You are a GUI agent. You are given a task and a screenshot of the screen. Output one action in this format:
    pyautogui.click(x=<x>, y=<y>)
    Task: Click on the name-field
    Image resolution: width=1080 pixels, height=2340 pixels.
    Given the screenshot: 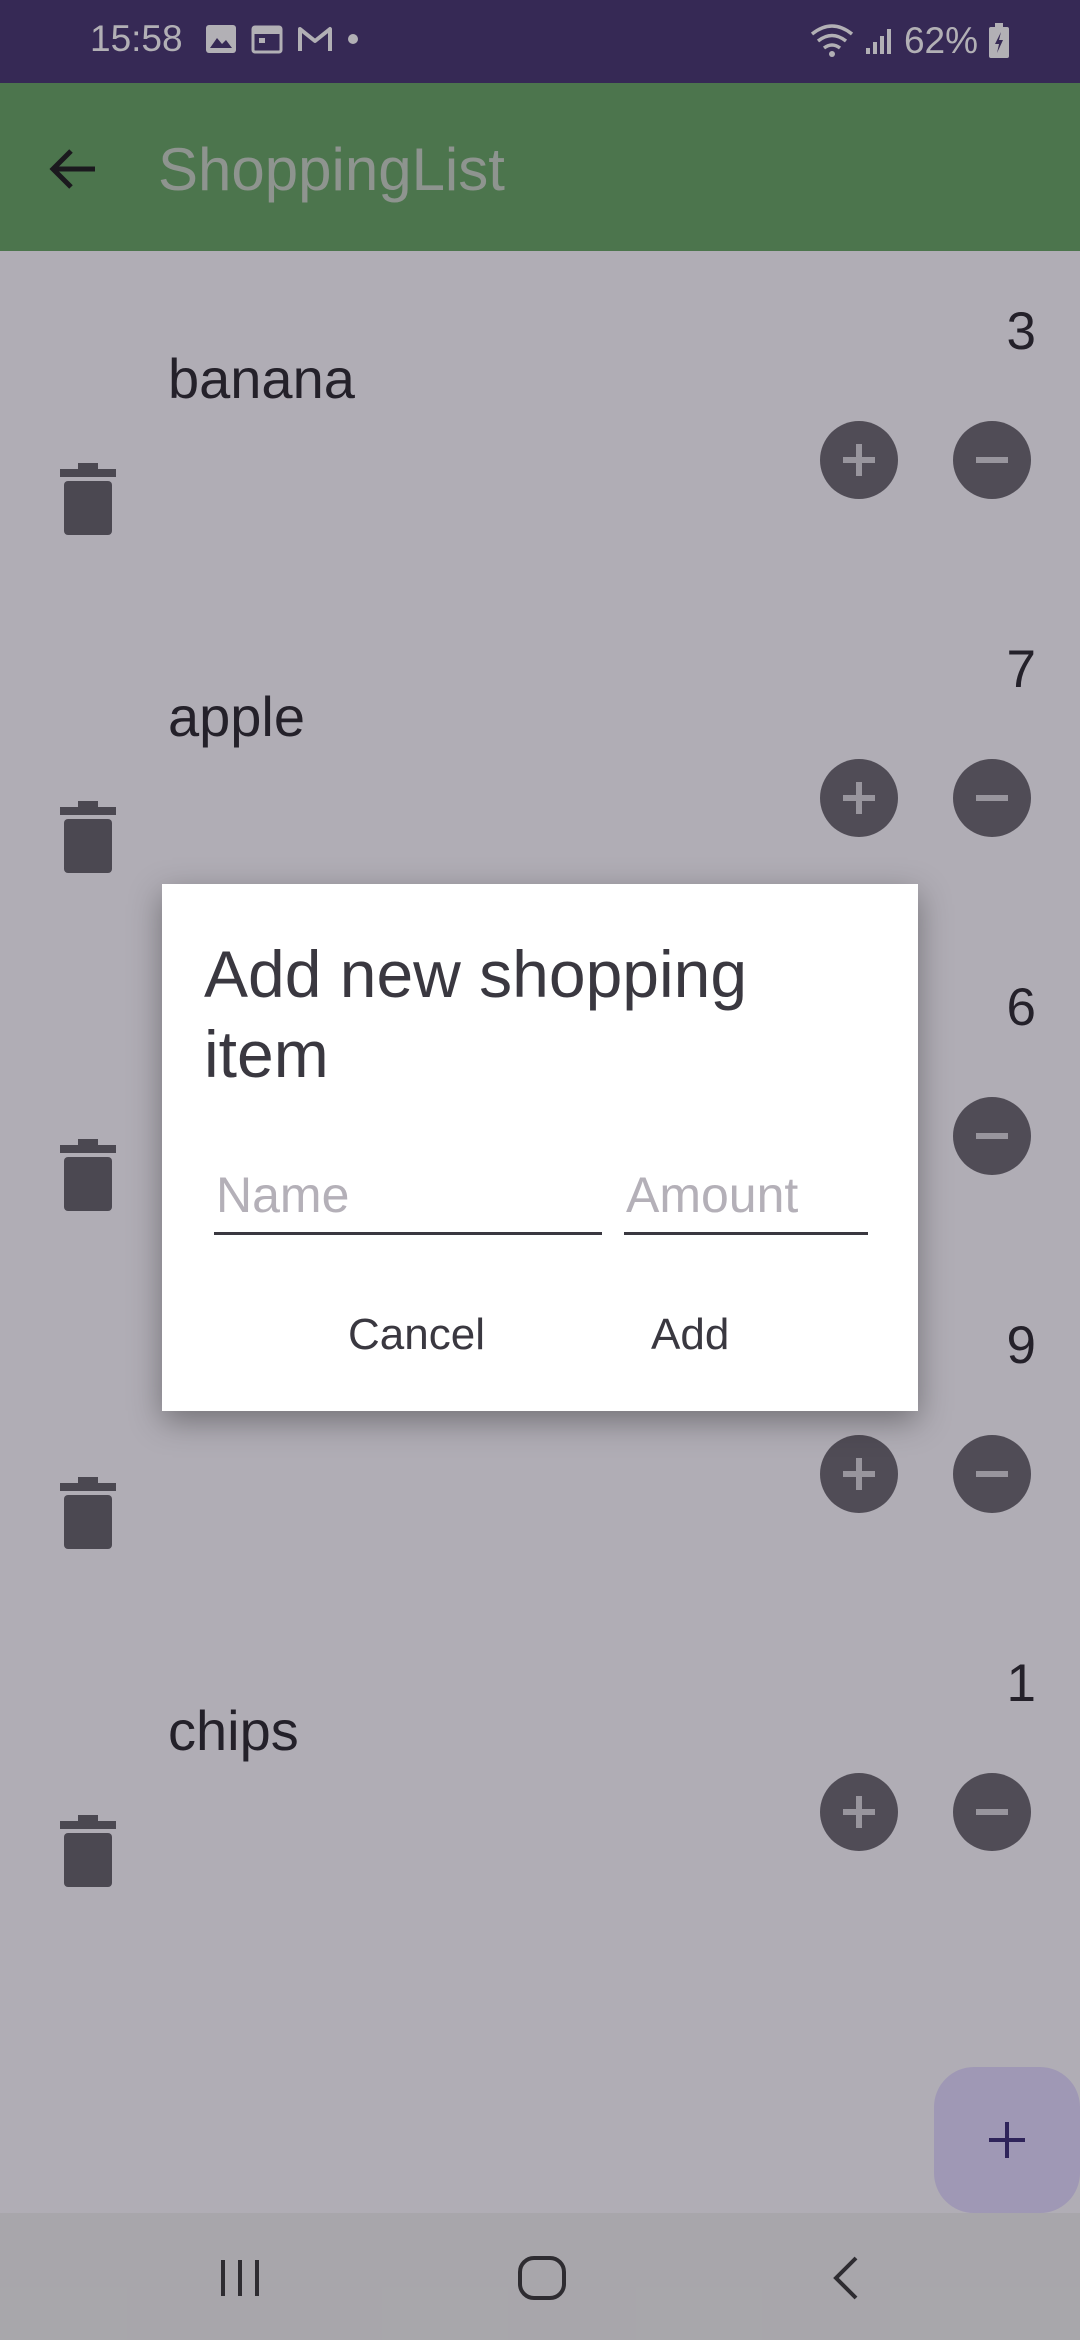 What is the action you would take?
    pyautogui.click(x=409, y=1200)
    